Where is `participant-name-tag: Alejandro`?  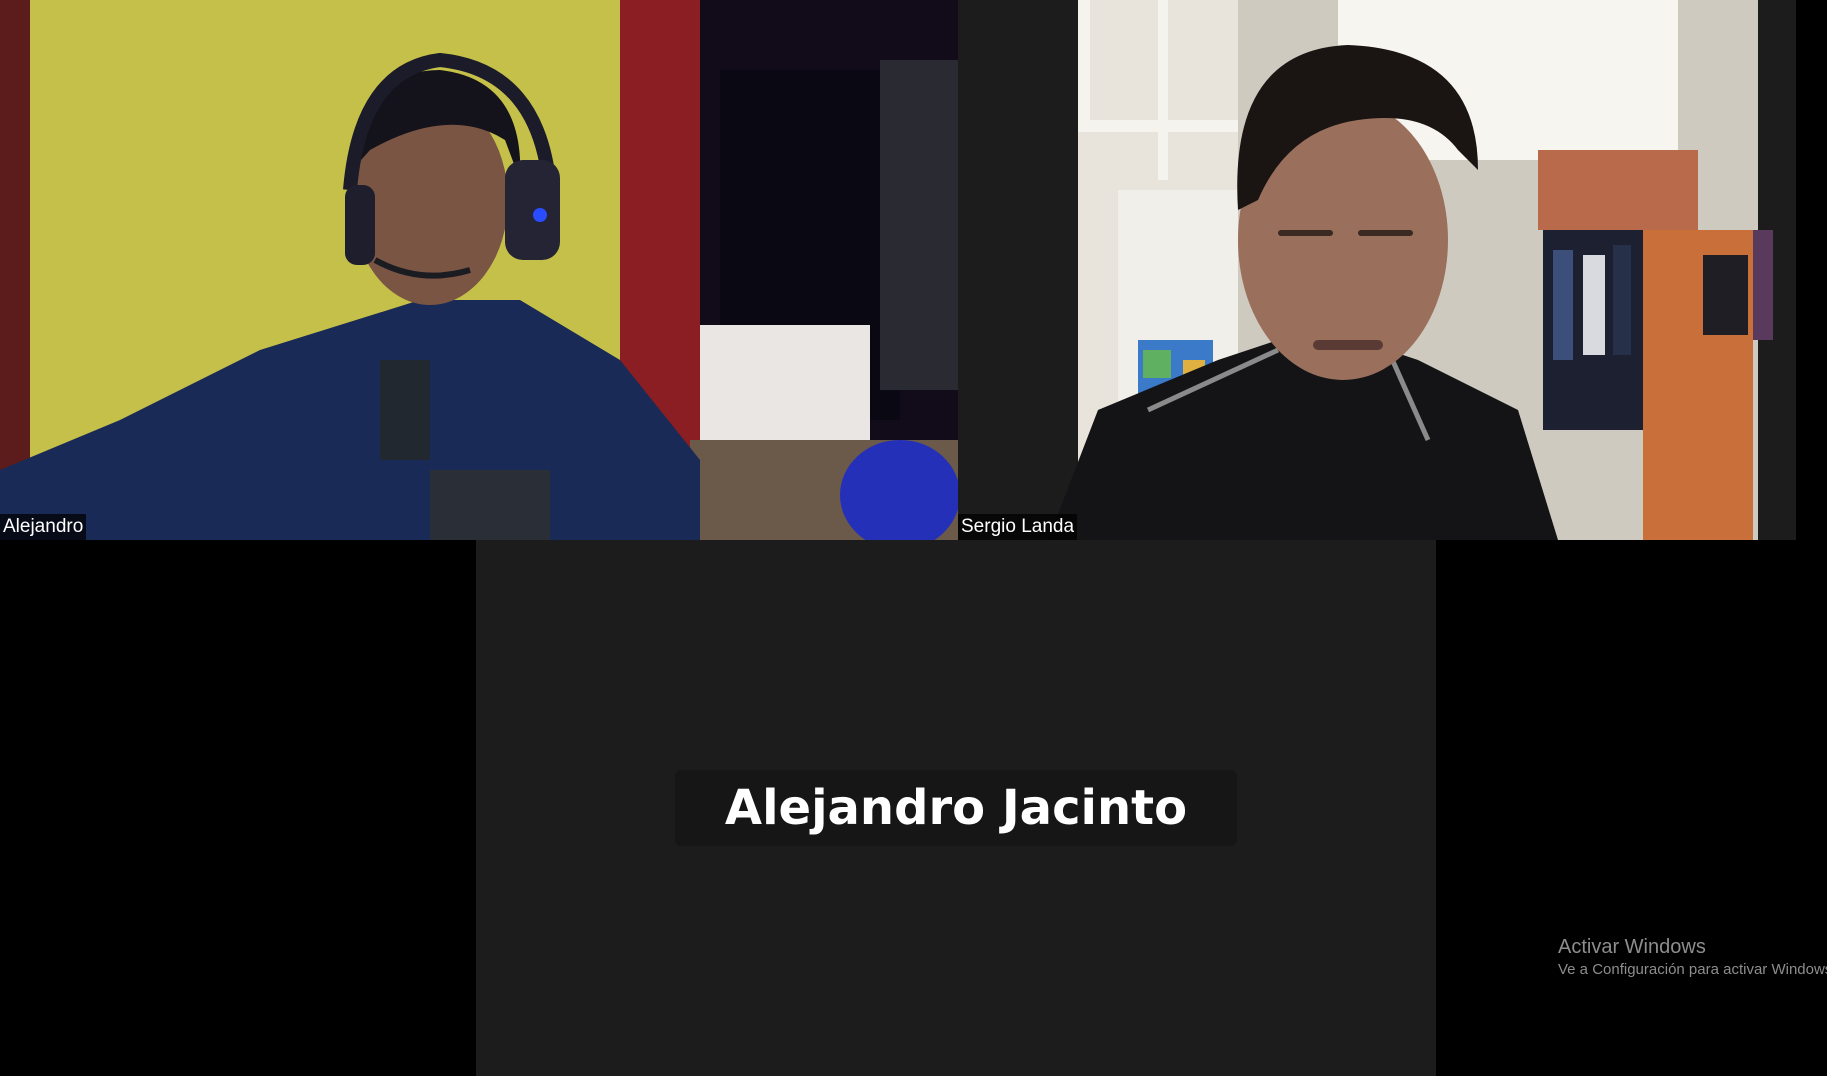
participant-name-tag: Alejandro is located at coordinates (43, 527).